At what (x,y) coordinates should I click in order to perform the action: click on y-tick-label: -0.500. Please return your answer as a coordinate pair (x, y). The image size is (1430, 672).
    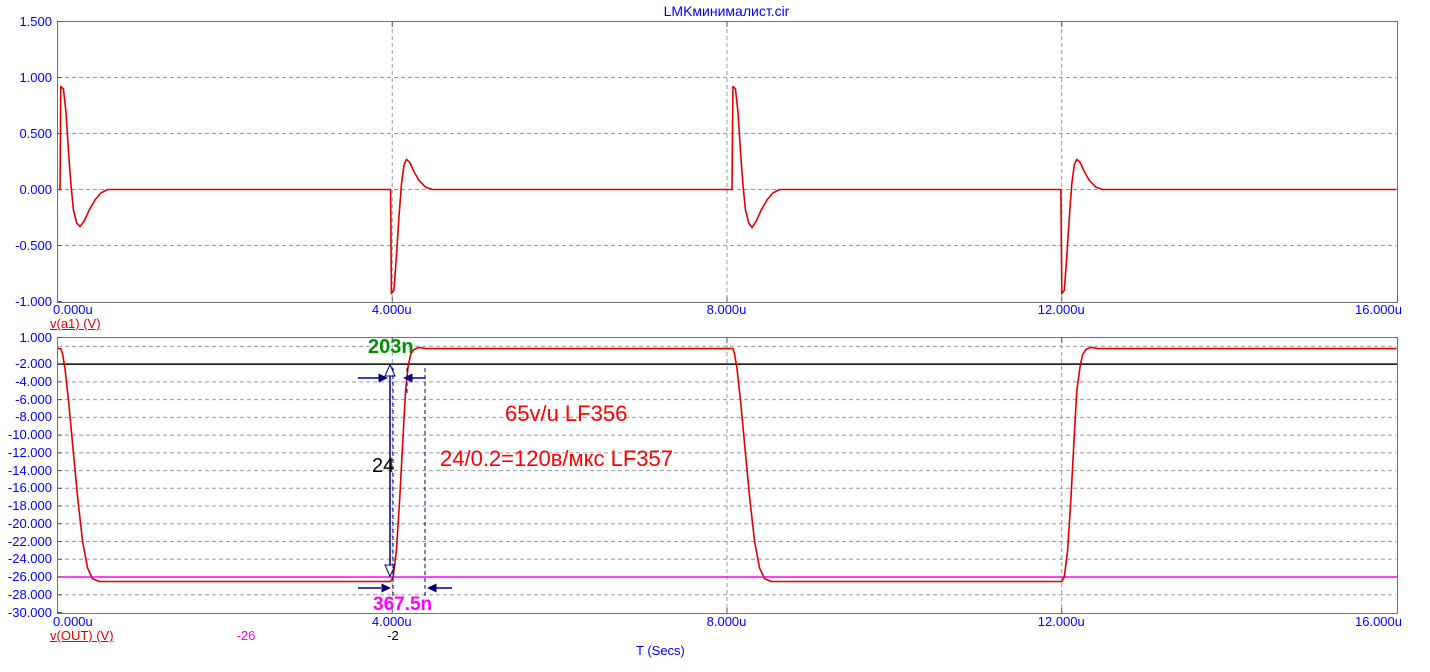
    Looking at the image, I should click on (33, 245).